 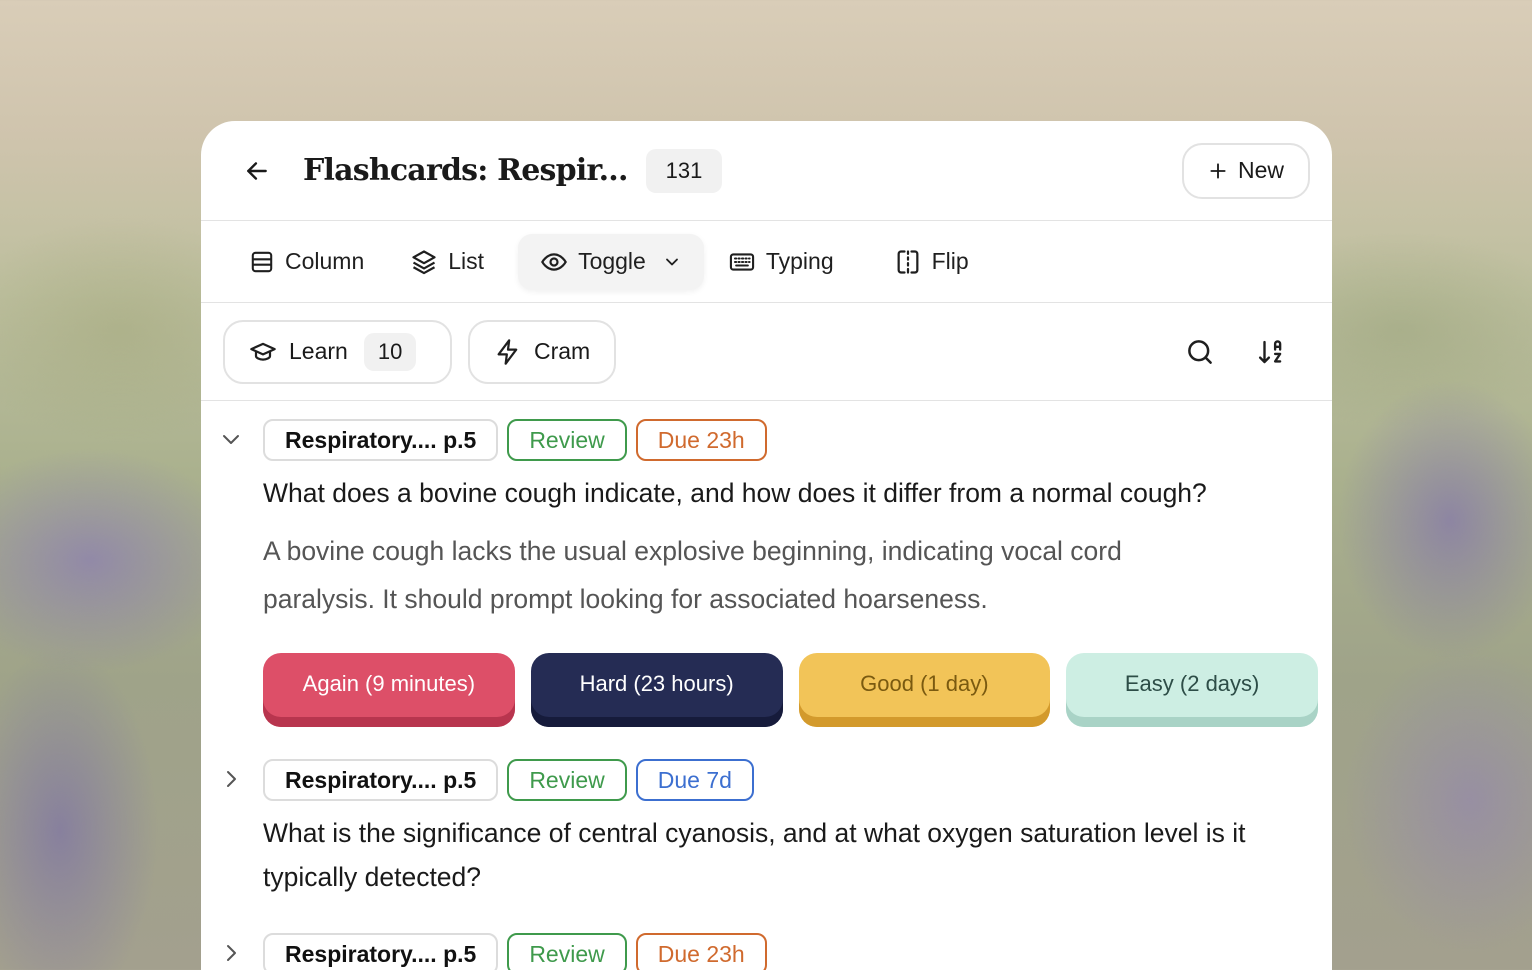 I want to click on sort-az-icon, so click(x=1270, y=351).